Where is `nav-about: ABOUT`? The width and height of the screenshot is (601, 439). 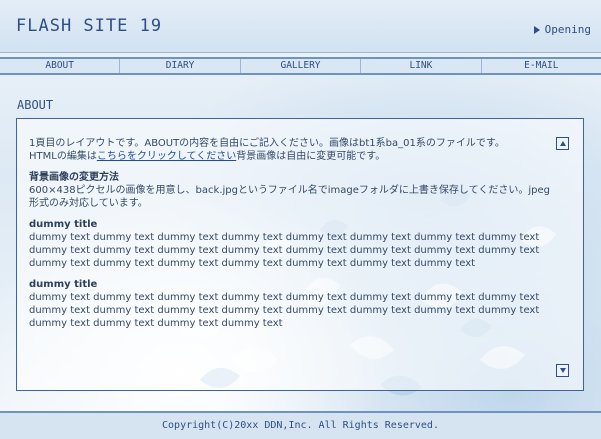 nav-about: ABOUT is located at coordinates (59, 66).